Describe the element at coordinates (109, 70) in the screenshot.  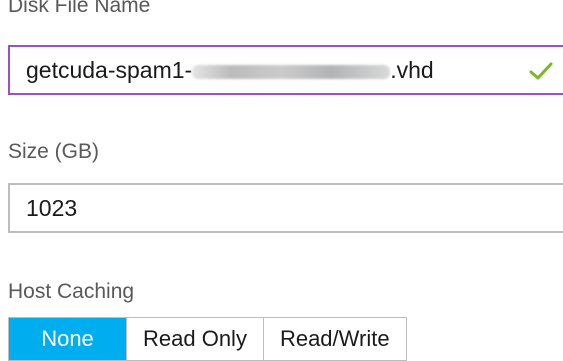
I see `disk-file-name-prefix: getcuda-spam1-` at that location.